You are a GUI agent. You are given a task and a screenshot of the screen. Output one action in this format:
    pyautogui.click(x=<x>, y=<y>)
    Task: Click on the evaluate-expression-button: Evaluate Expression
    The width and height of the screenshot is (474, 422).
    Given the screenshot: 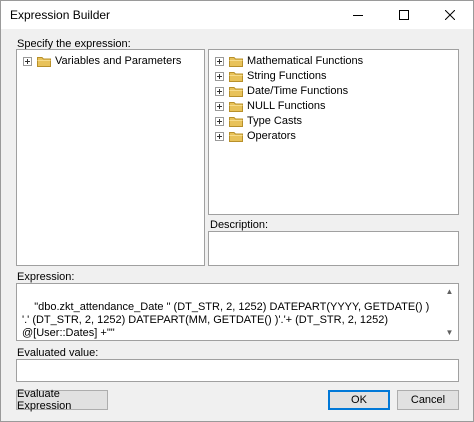 What is the action you would take?
    pyautogui.click(x=62, y=400)
    